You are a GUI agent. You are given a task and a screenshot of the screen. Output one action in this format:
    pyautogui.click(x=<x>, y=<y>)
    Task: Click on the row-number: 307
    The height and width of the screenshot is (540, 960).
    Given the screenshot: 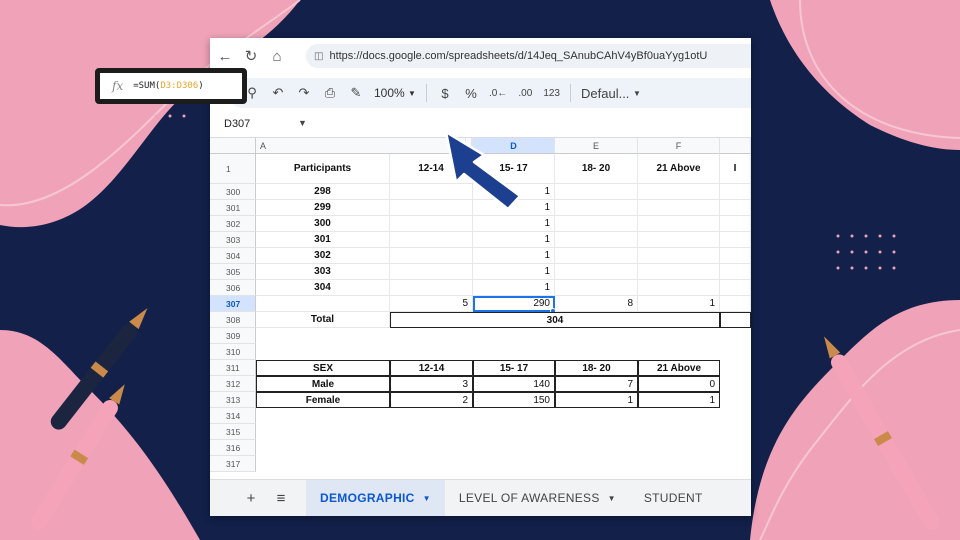 What is the action you would take?
    pyautogui.click(x=233, y=304)
    